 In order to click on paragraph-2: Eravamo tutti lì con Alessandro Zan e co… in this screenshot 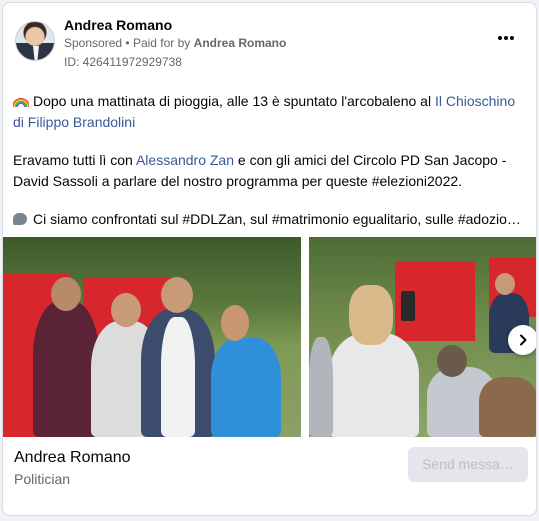, I will do `click(270, 171)`.